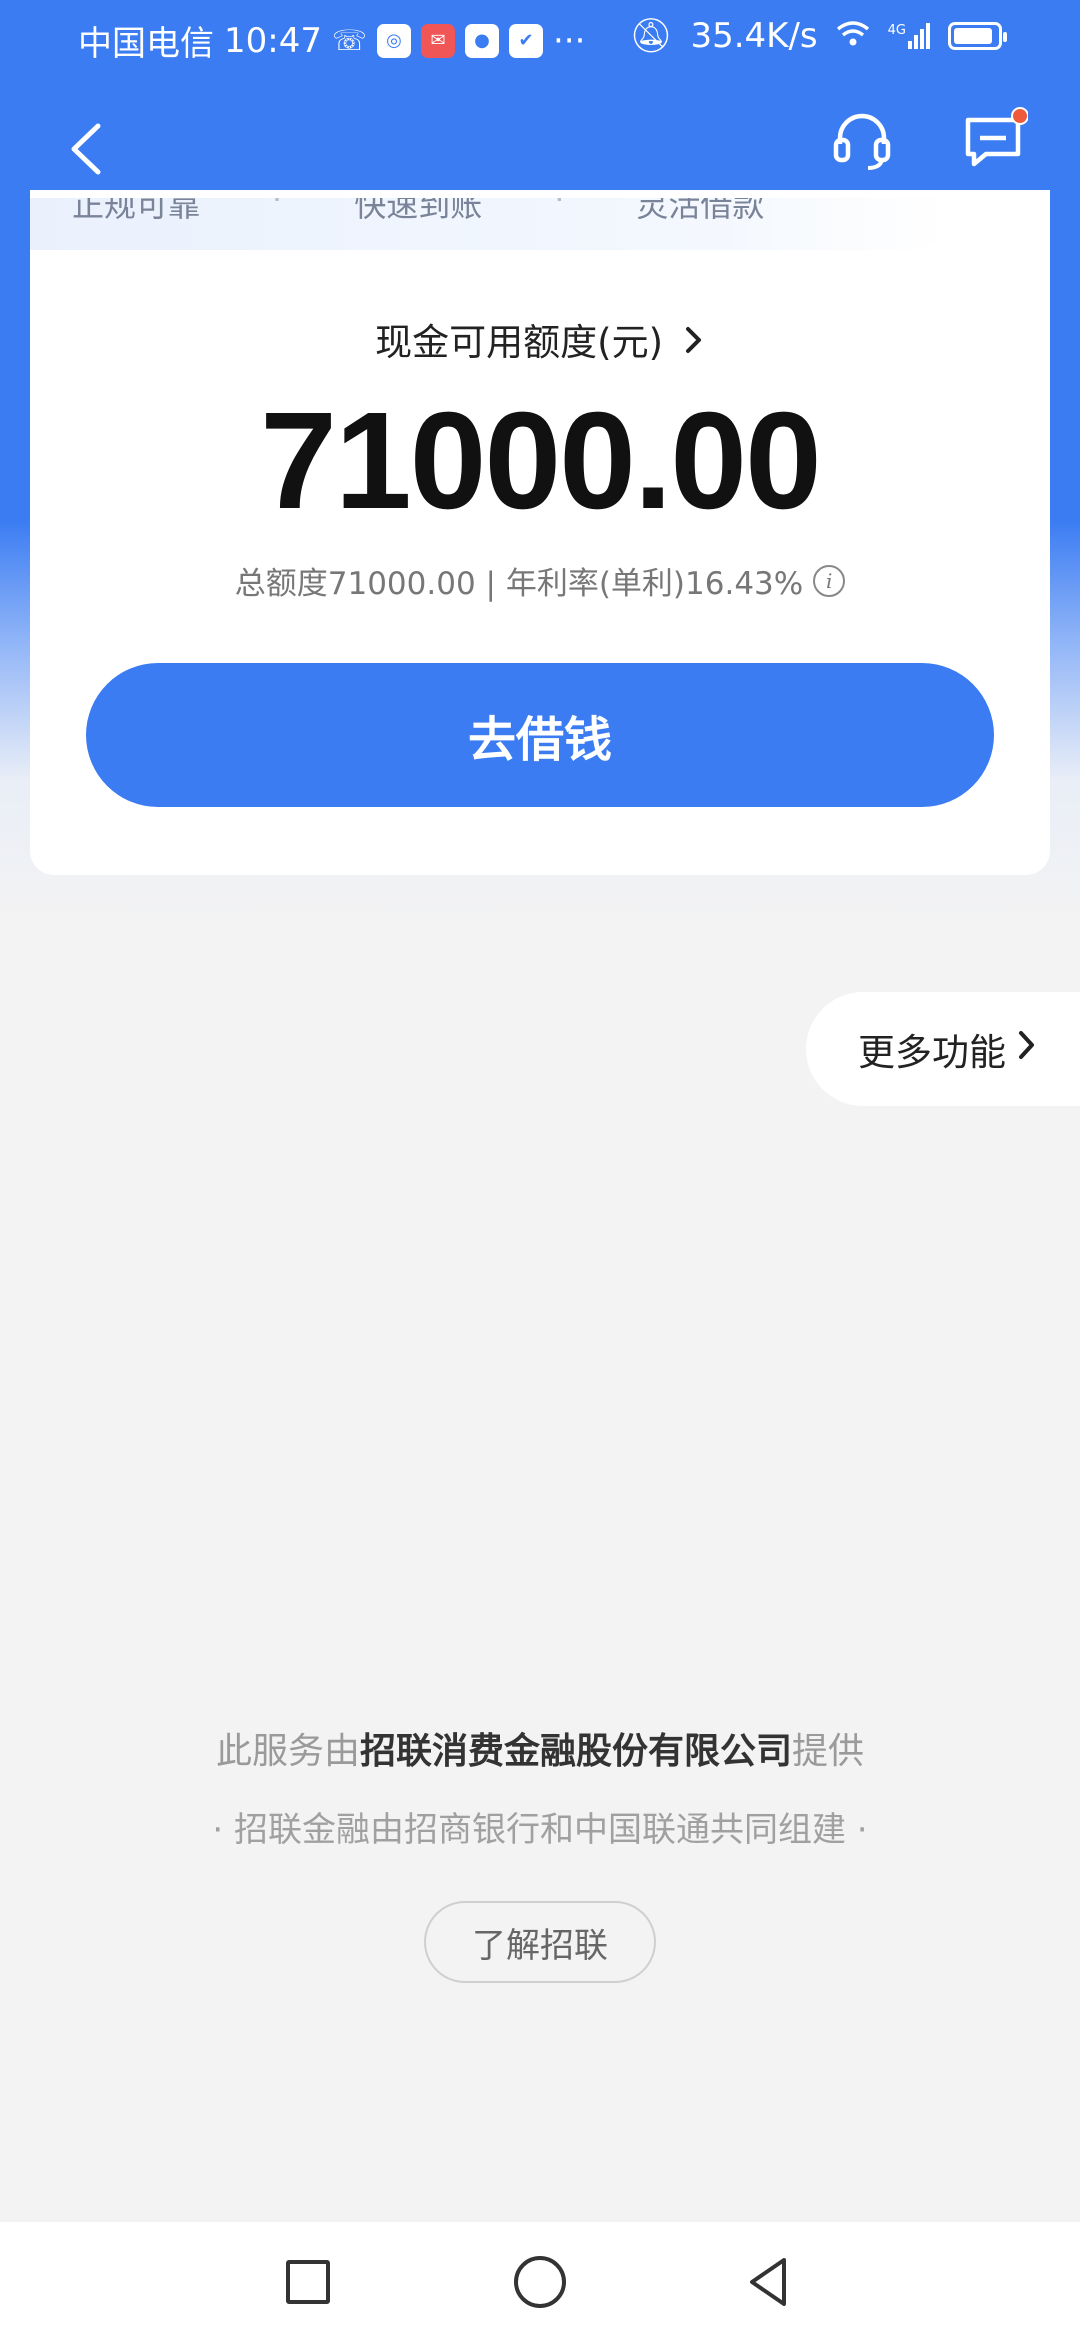 This screenshot has height=2340, width=1080. What do you see at coordinates (526, 40) in the screenshot?
I see `shield-app-icon: ✔` at bounding box center [526, 40].